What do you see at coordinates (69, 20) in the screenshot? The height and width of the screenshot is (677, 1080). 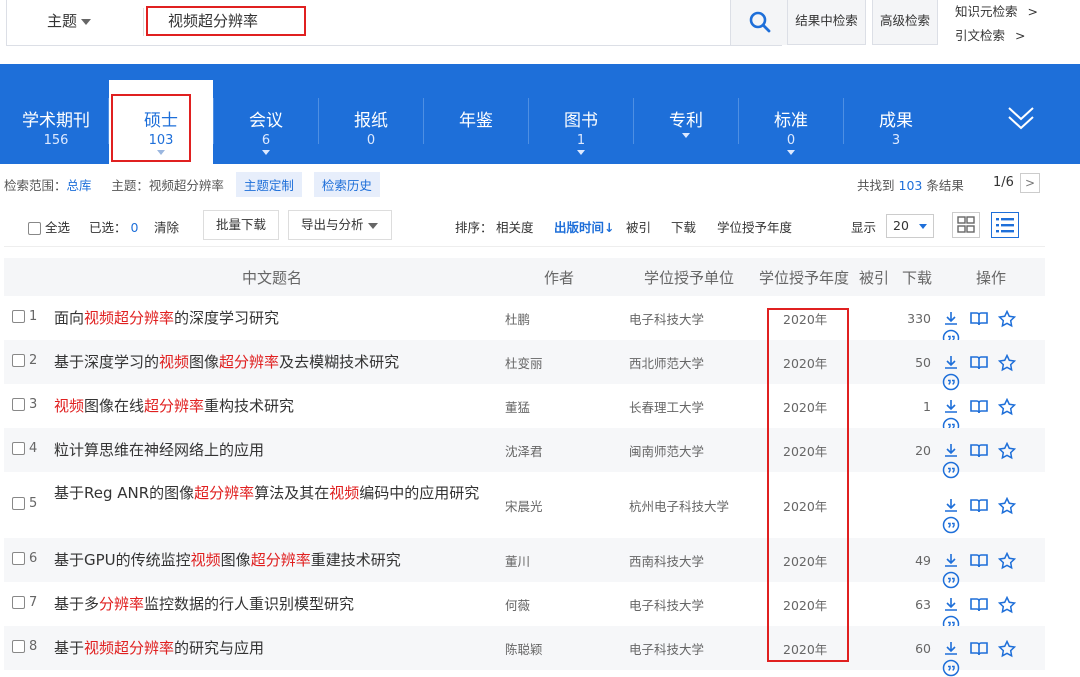 I see `search-scope-dropdown: 主题` at bounding box center [69, 20].